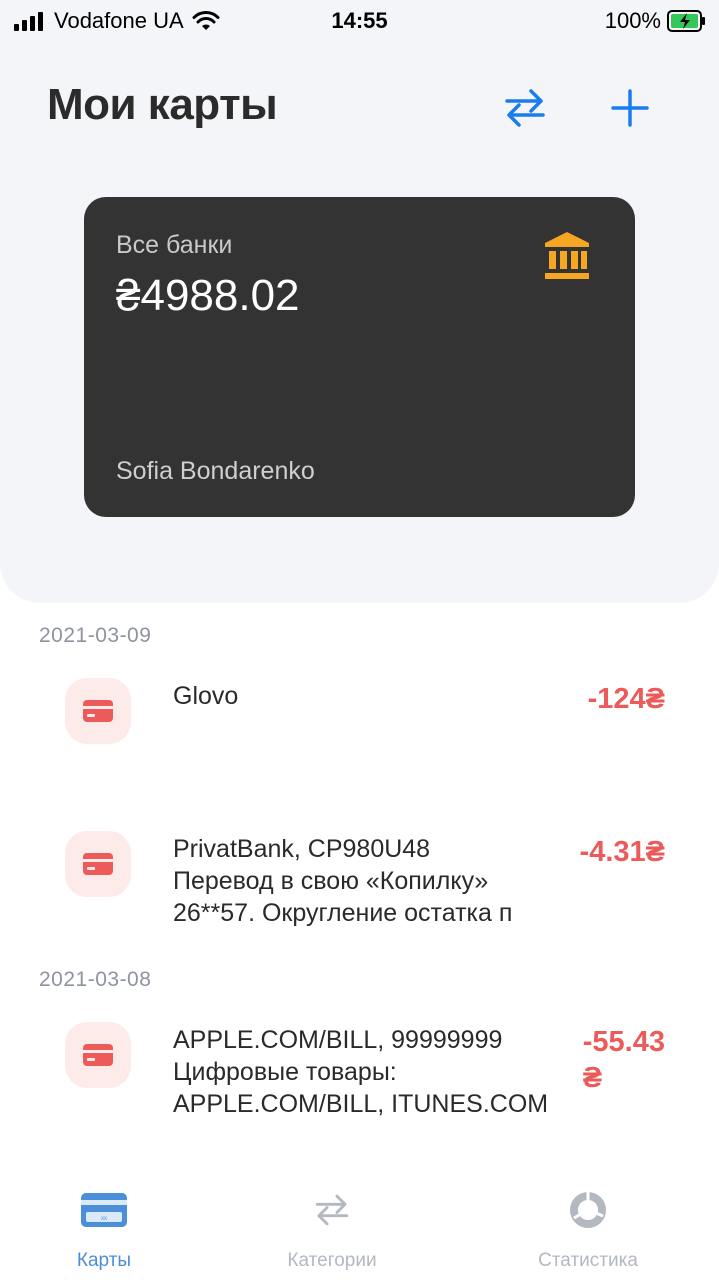  Describe the element at coordinates (623, 1042) in the screenshot. I see `transaction-amount-value: -55.43` at that location.